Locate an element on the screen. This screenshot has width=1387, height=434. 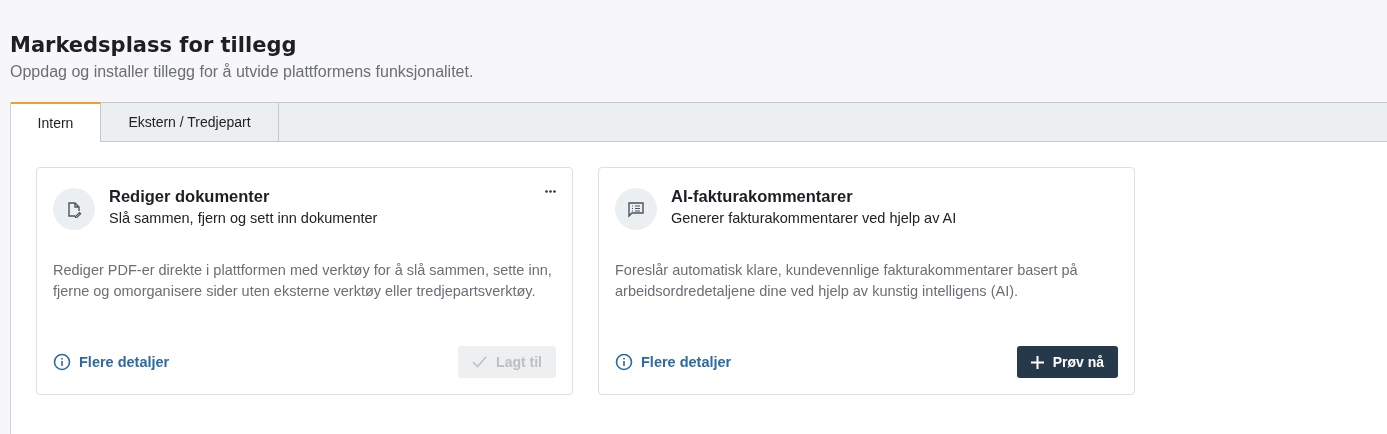
addon-subtitle: Generer fakturakommentarer ved hjelp av AI is located at coordinates (814, 218).